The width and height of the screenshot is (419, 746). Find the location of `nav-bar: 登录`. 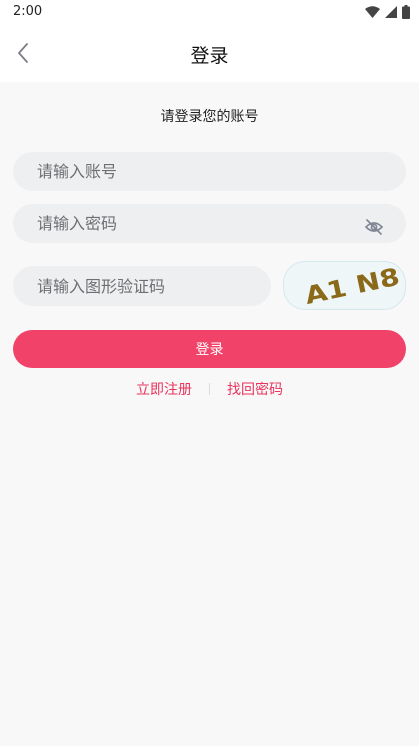

nav-bar: 登录 is located at coordinates (209, 53).